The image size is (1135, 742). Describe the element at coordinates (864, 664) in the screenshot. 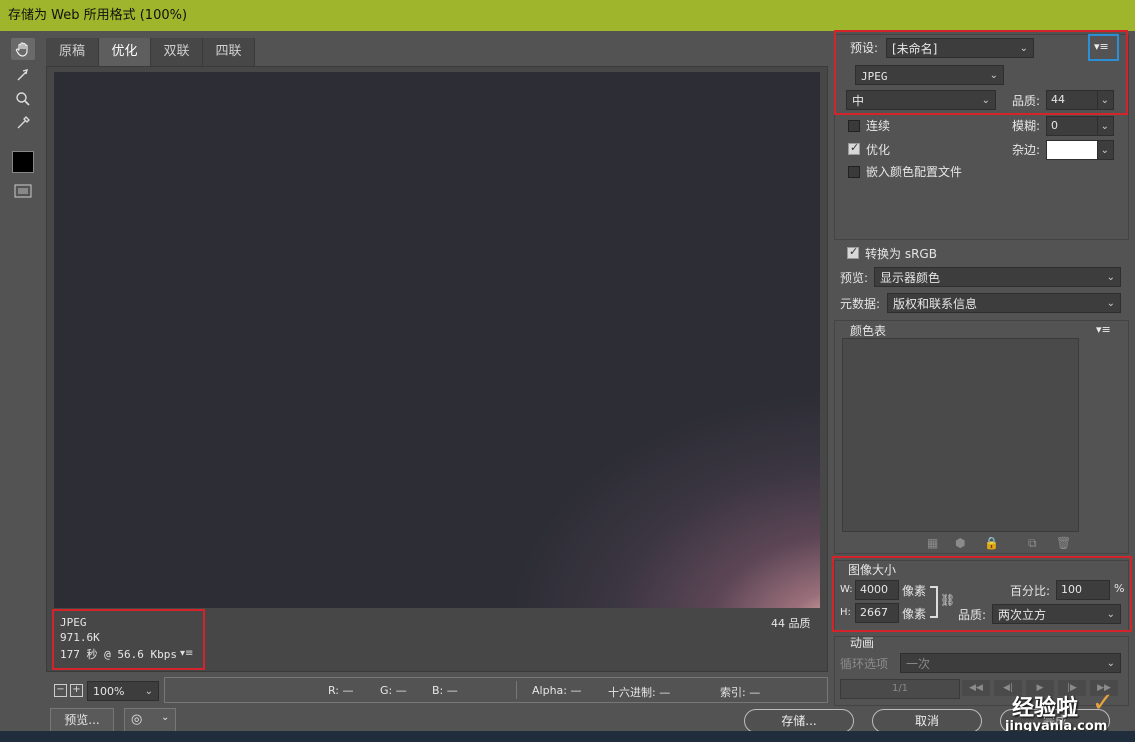

I see `loop-options-label: 循环选项` at that location.